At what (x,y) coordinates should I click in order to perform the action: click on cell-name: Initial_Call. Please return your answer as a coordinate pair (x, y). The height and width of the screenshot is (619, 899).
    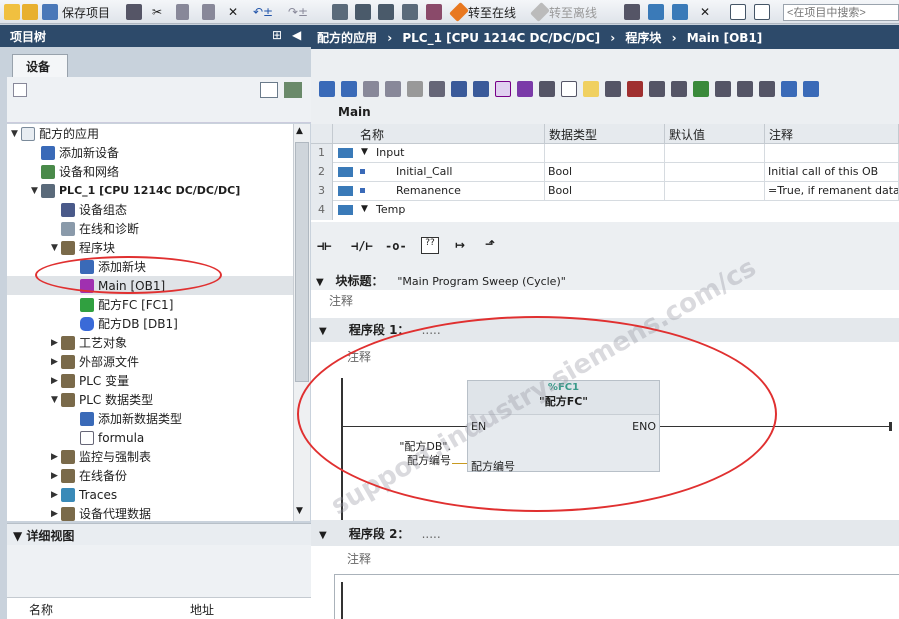
    Looking at the image, I should click on (469, 172).